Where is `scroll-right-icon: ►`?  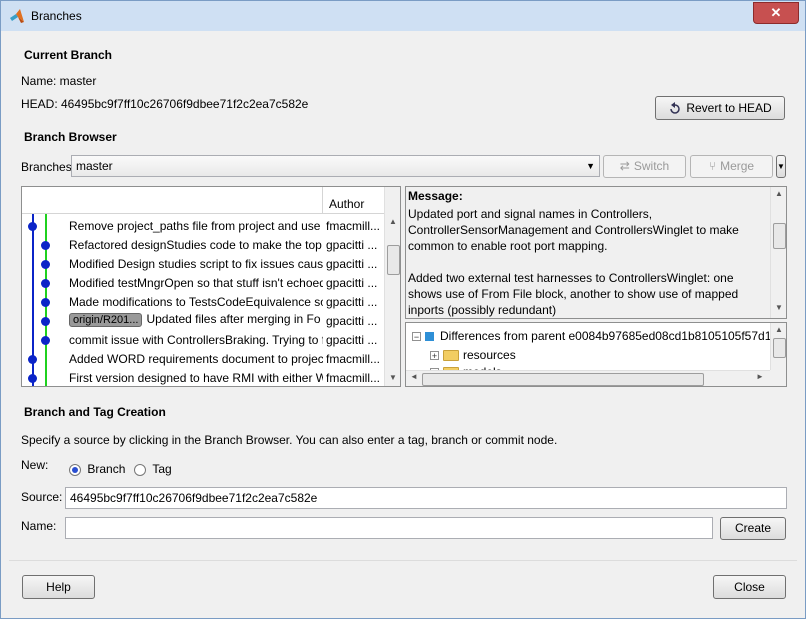 scroll-right-icon: ► is located at coordinates (760, 376).